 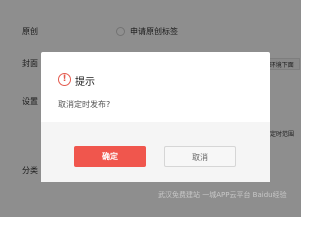 What do you see at coordinates (110, 156) in the screenshot?
I see `confirm-button: 确定` at bounding box center [110, 156].